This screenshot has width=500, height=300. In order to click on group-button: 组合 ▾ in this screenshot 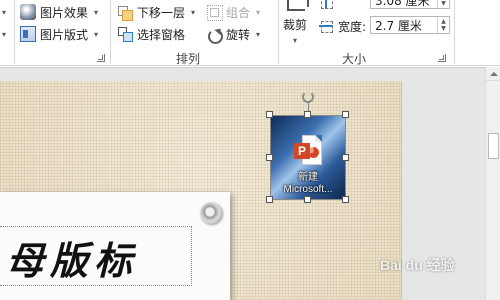, I will do `click(233, 12)`.